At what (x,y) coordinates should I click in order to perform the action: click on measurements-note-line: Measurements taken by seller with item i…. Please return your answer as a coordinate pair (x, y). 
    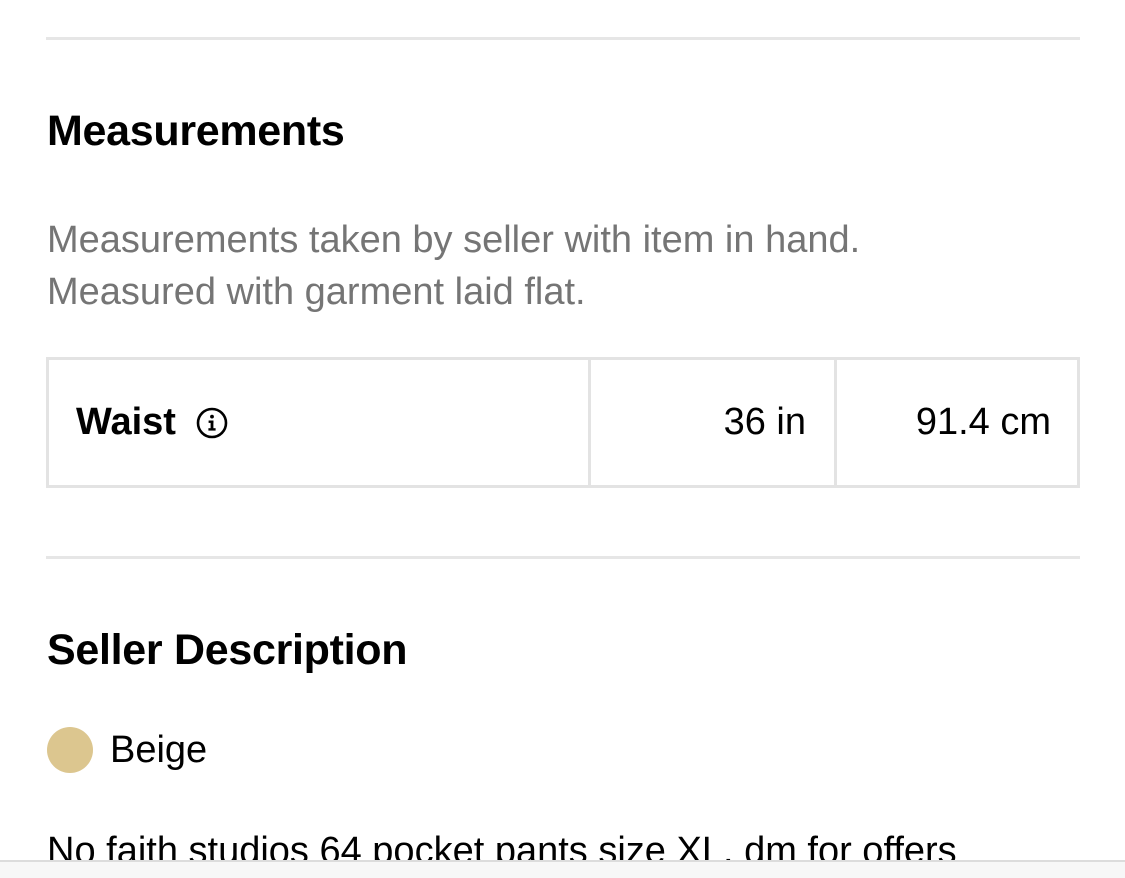
    Looking at the image, I should click on (454, 240).